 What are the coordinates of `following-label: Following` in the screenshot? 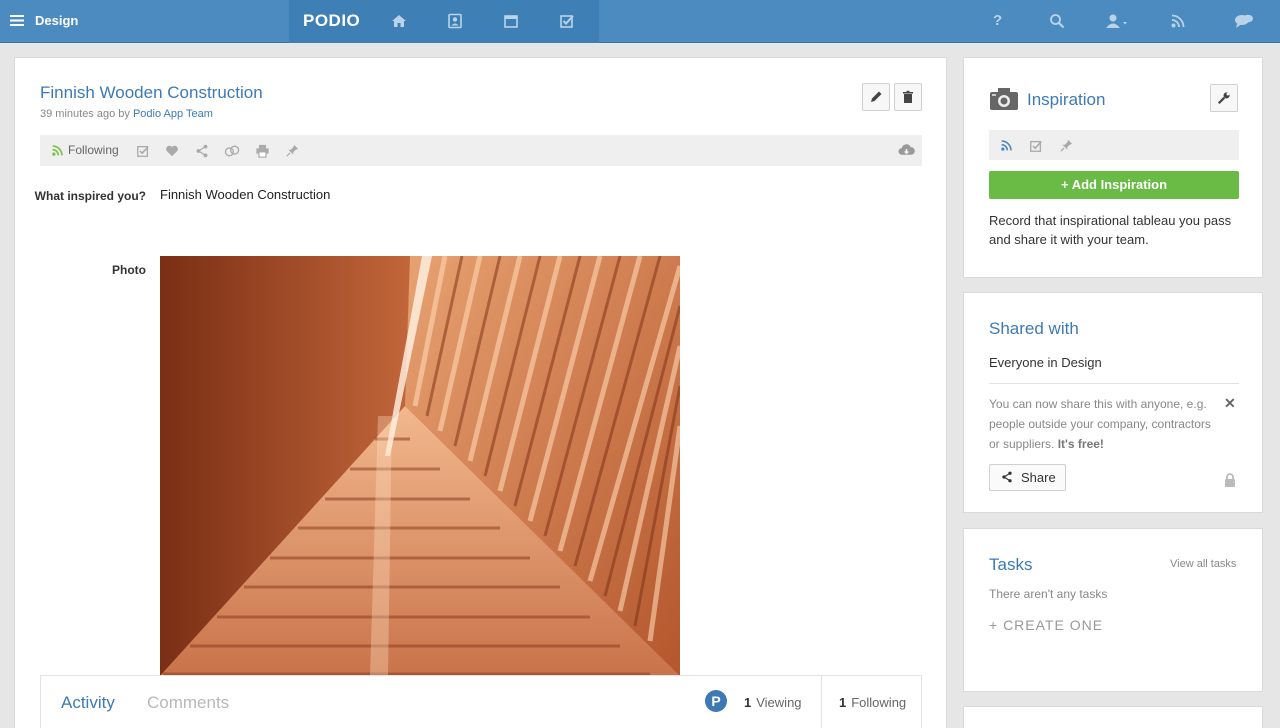 It's located at (879, 702).